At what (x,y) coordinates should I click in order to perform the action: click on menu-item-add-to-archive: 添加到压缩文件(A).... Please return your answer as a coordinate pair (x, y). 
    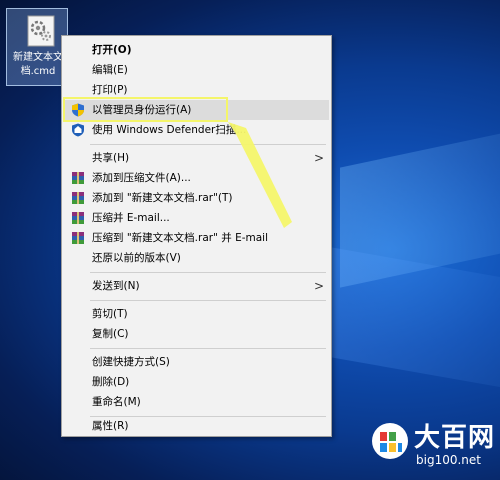
    Looking at the image, I should click on (196, 178).